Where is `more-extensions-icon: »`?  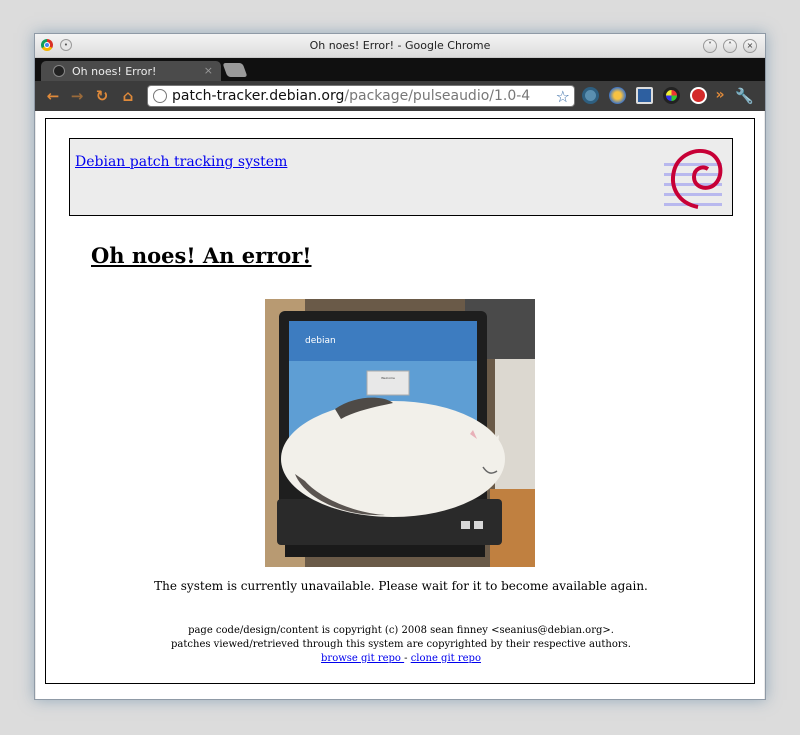
more-extensions-icon: » is located at coordinates (720, 95).